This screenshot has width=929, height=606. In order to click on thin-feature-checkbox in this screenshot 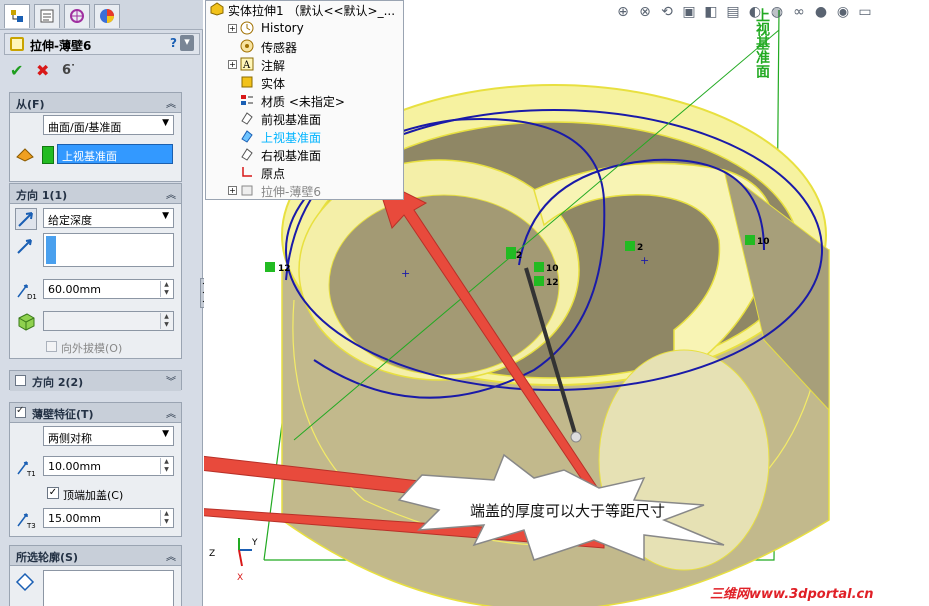, I will do `click(20, 411)`.